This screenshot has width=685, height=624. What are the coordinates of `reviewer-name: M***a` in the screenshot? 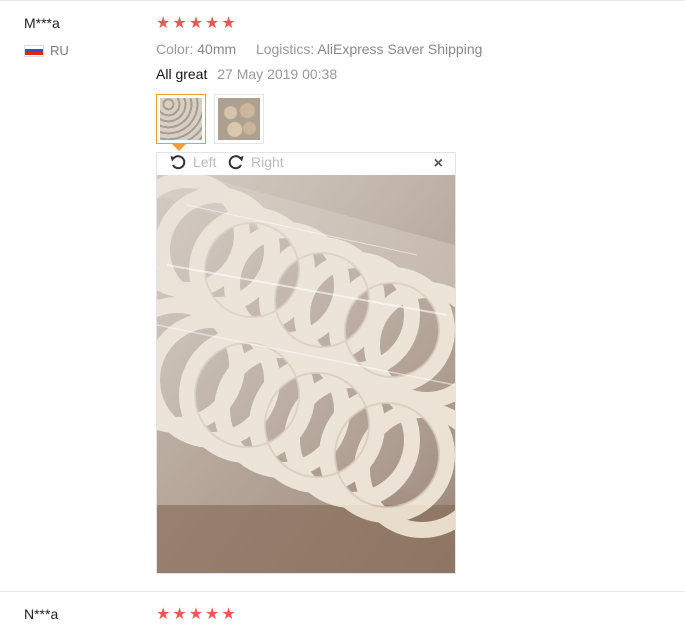 It's located at (42, 23).